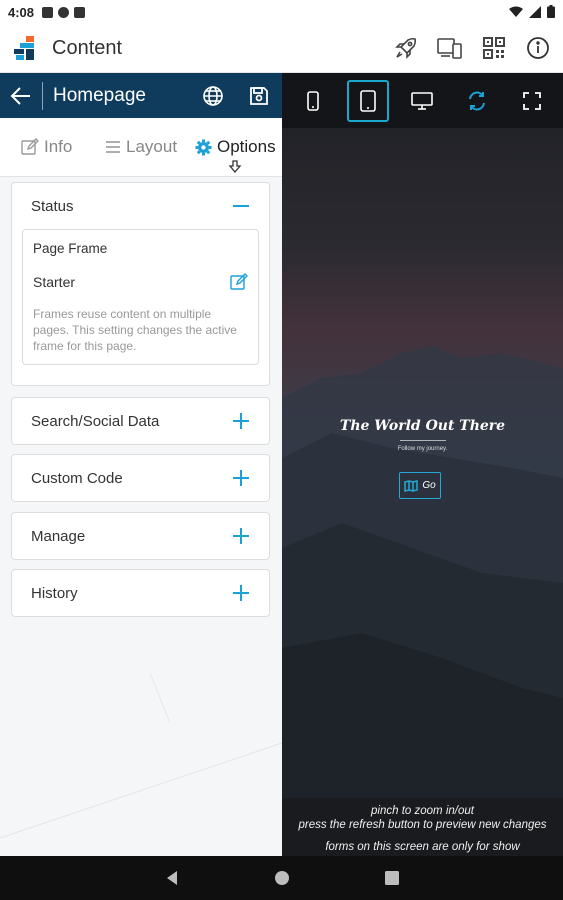  I want to click on search-social-title: Search/Social Data, so click(95, 421).